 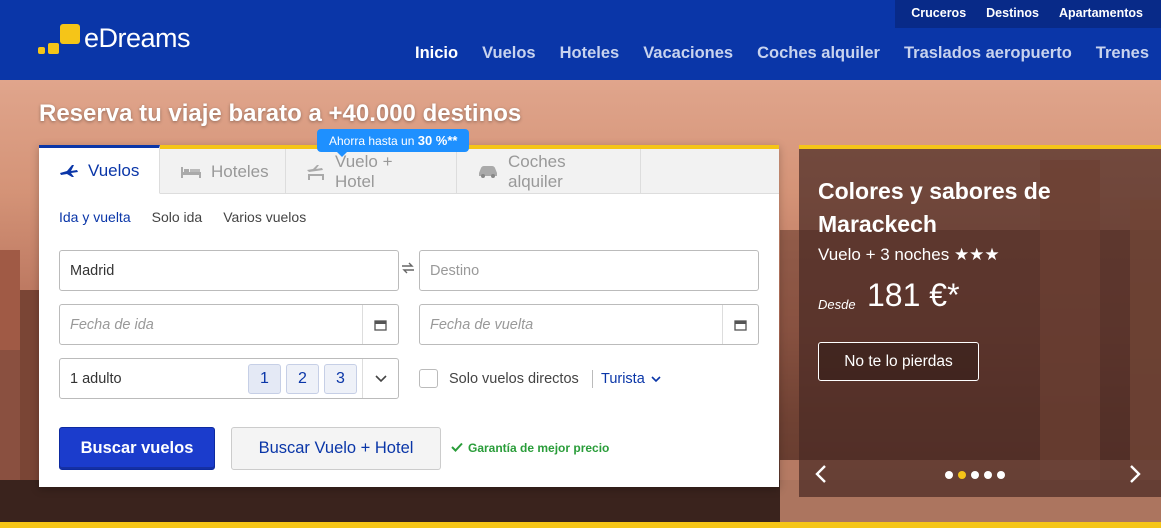 I want to click on destination-placeholder: Destino, so click(x=455, y=270).